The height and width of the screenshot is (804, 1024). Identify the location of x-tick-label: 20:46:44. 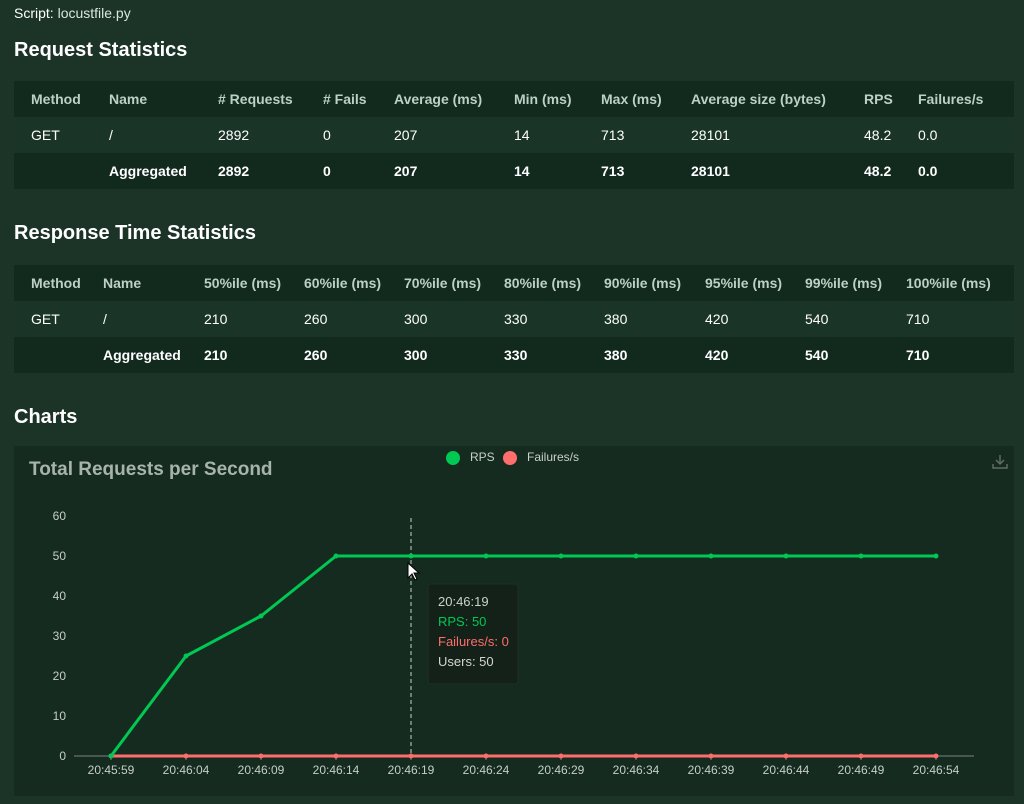
(786, 770).